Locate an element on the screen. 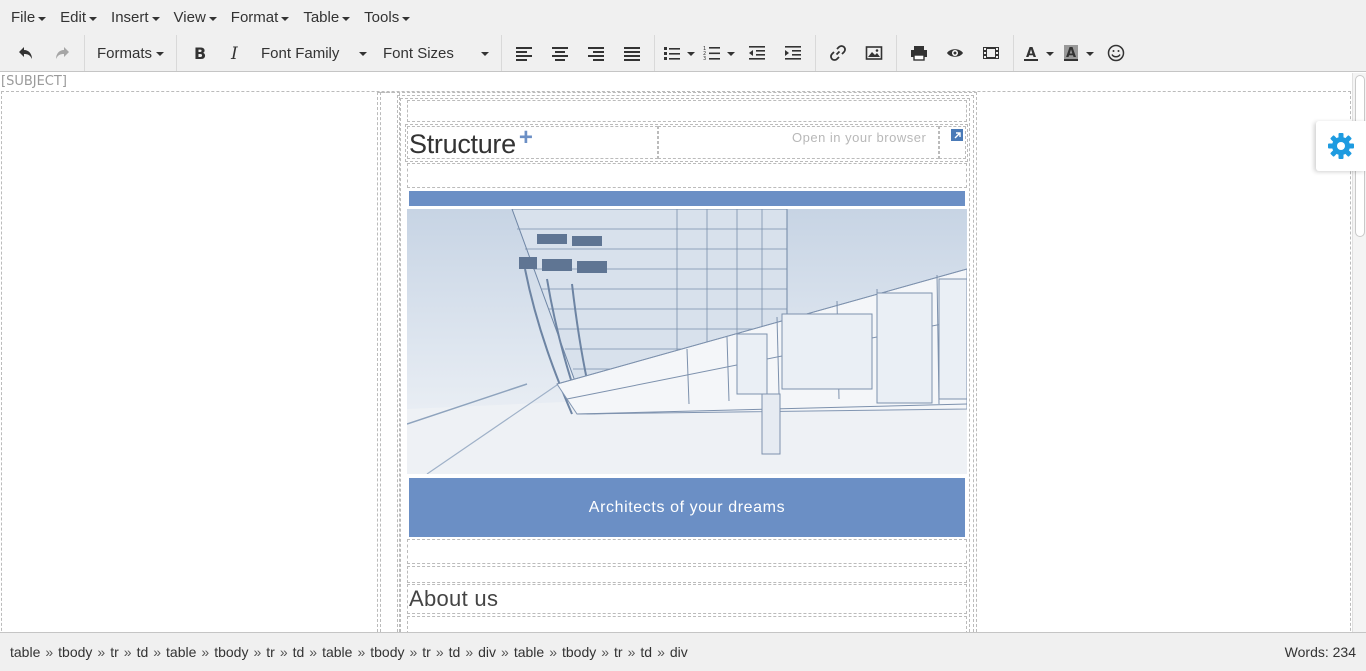 The height and width of the screenshot is (671, 1366). menu-format: Format is located at coordinates (260, 17).